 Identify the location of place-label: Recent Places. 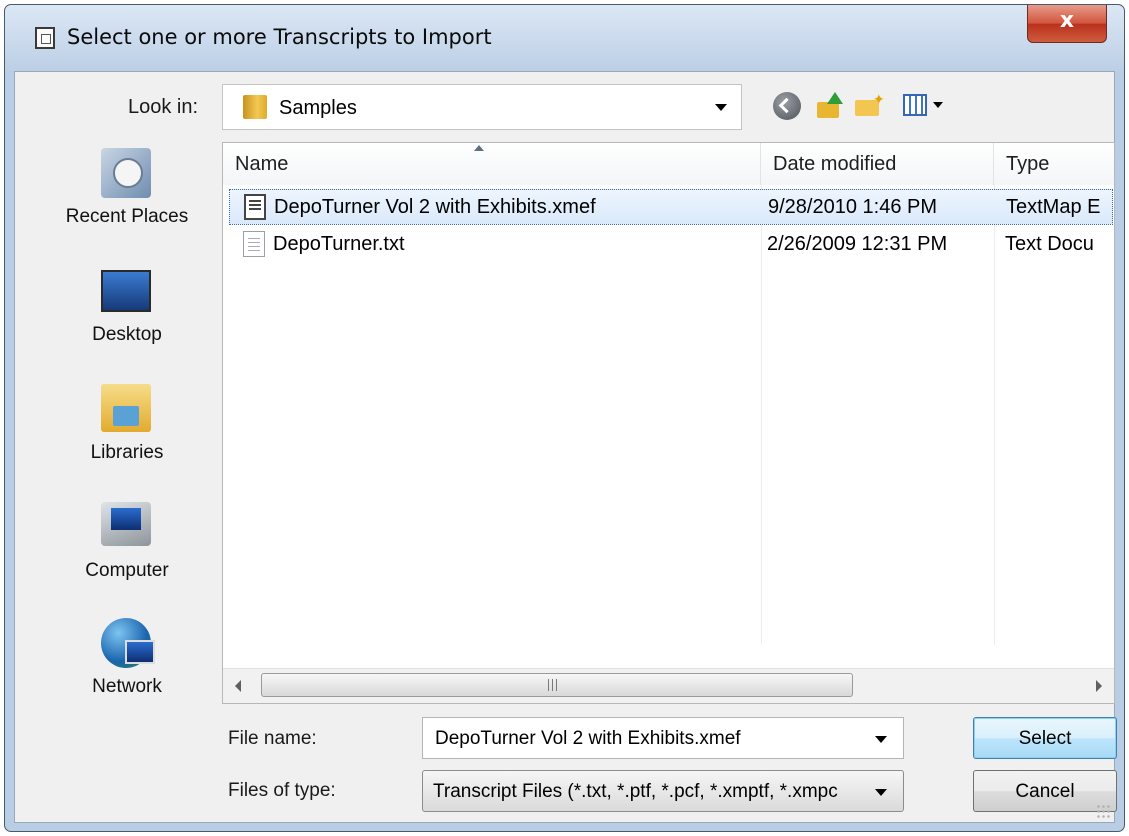
(127, 216).